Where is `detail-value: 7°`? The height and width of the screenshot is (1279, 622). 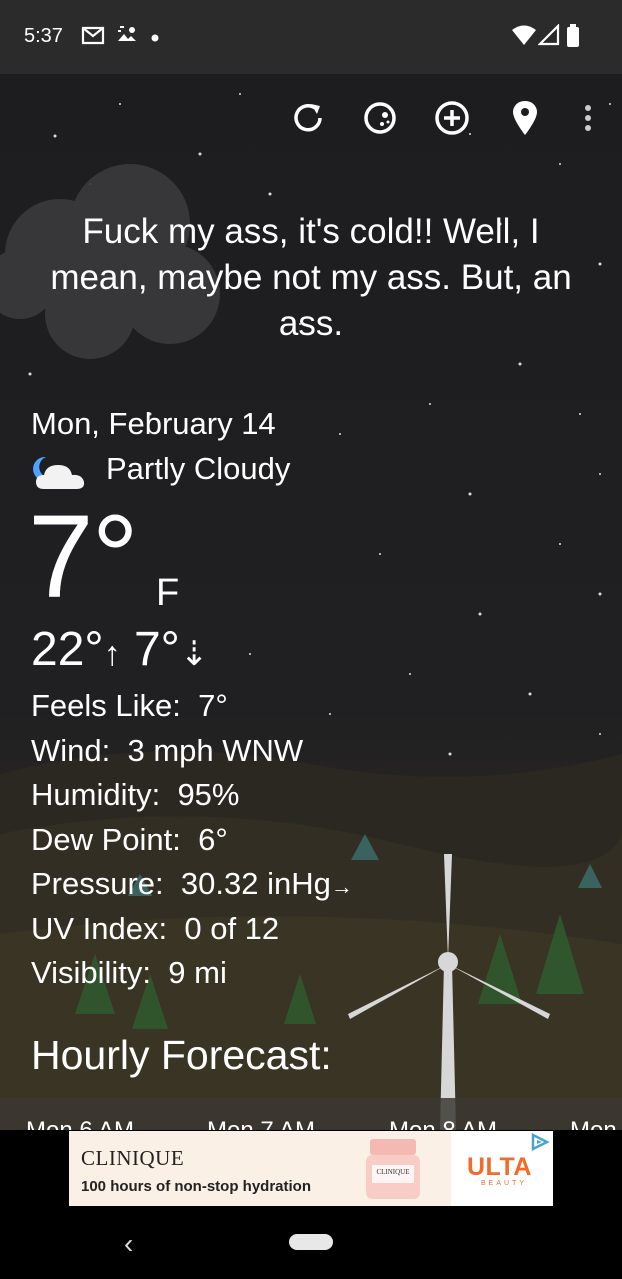
detail-value: 7° is located at coordinates (213, 705).